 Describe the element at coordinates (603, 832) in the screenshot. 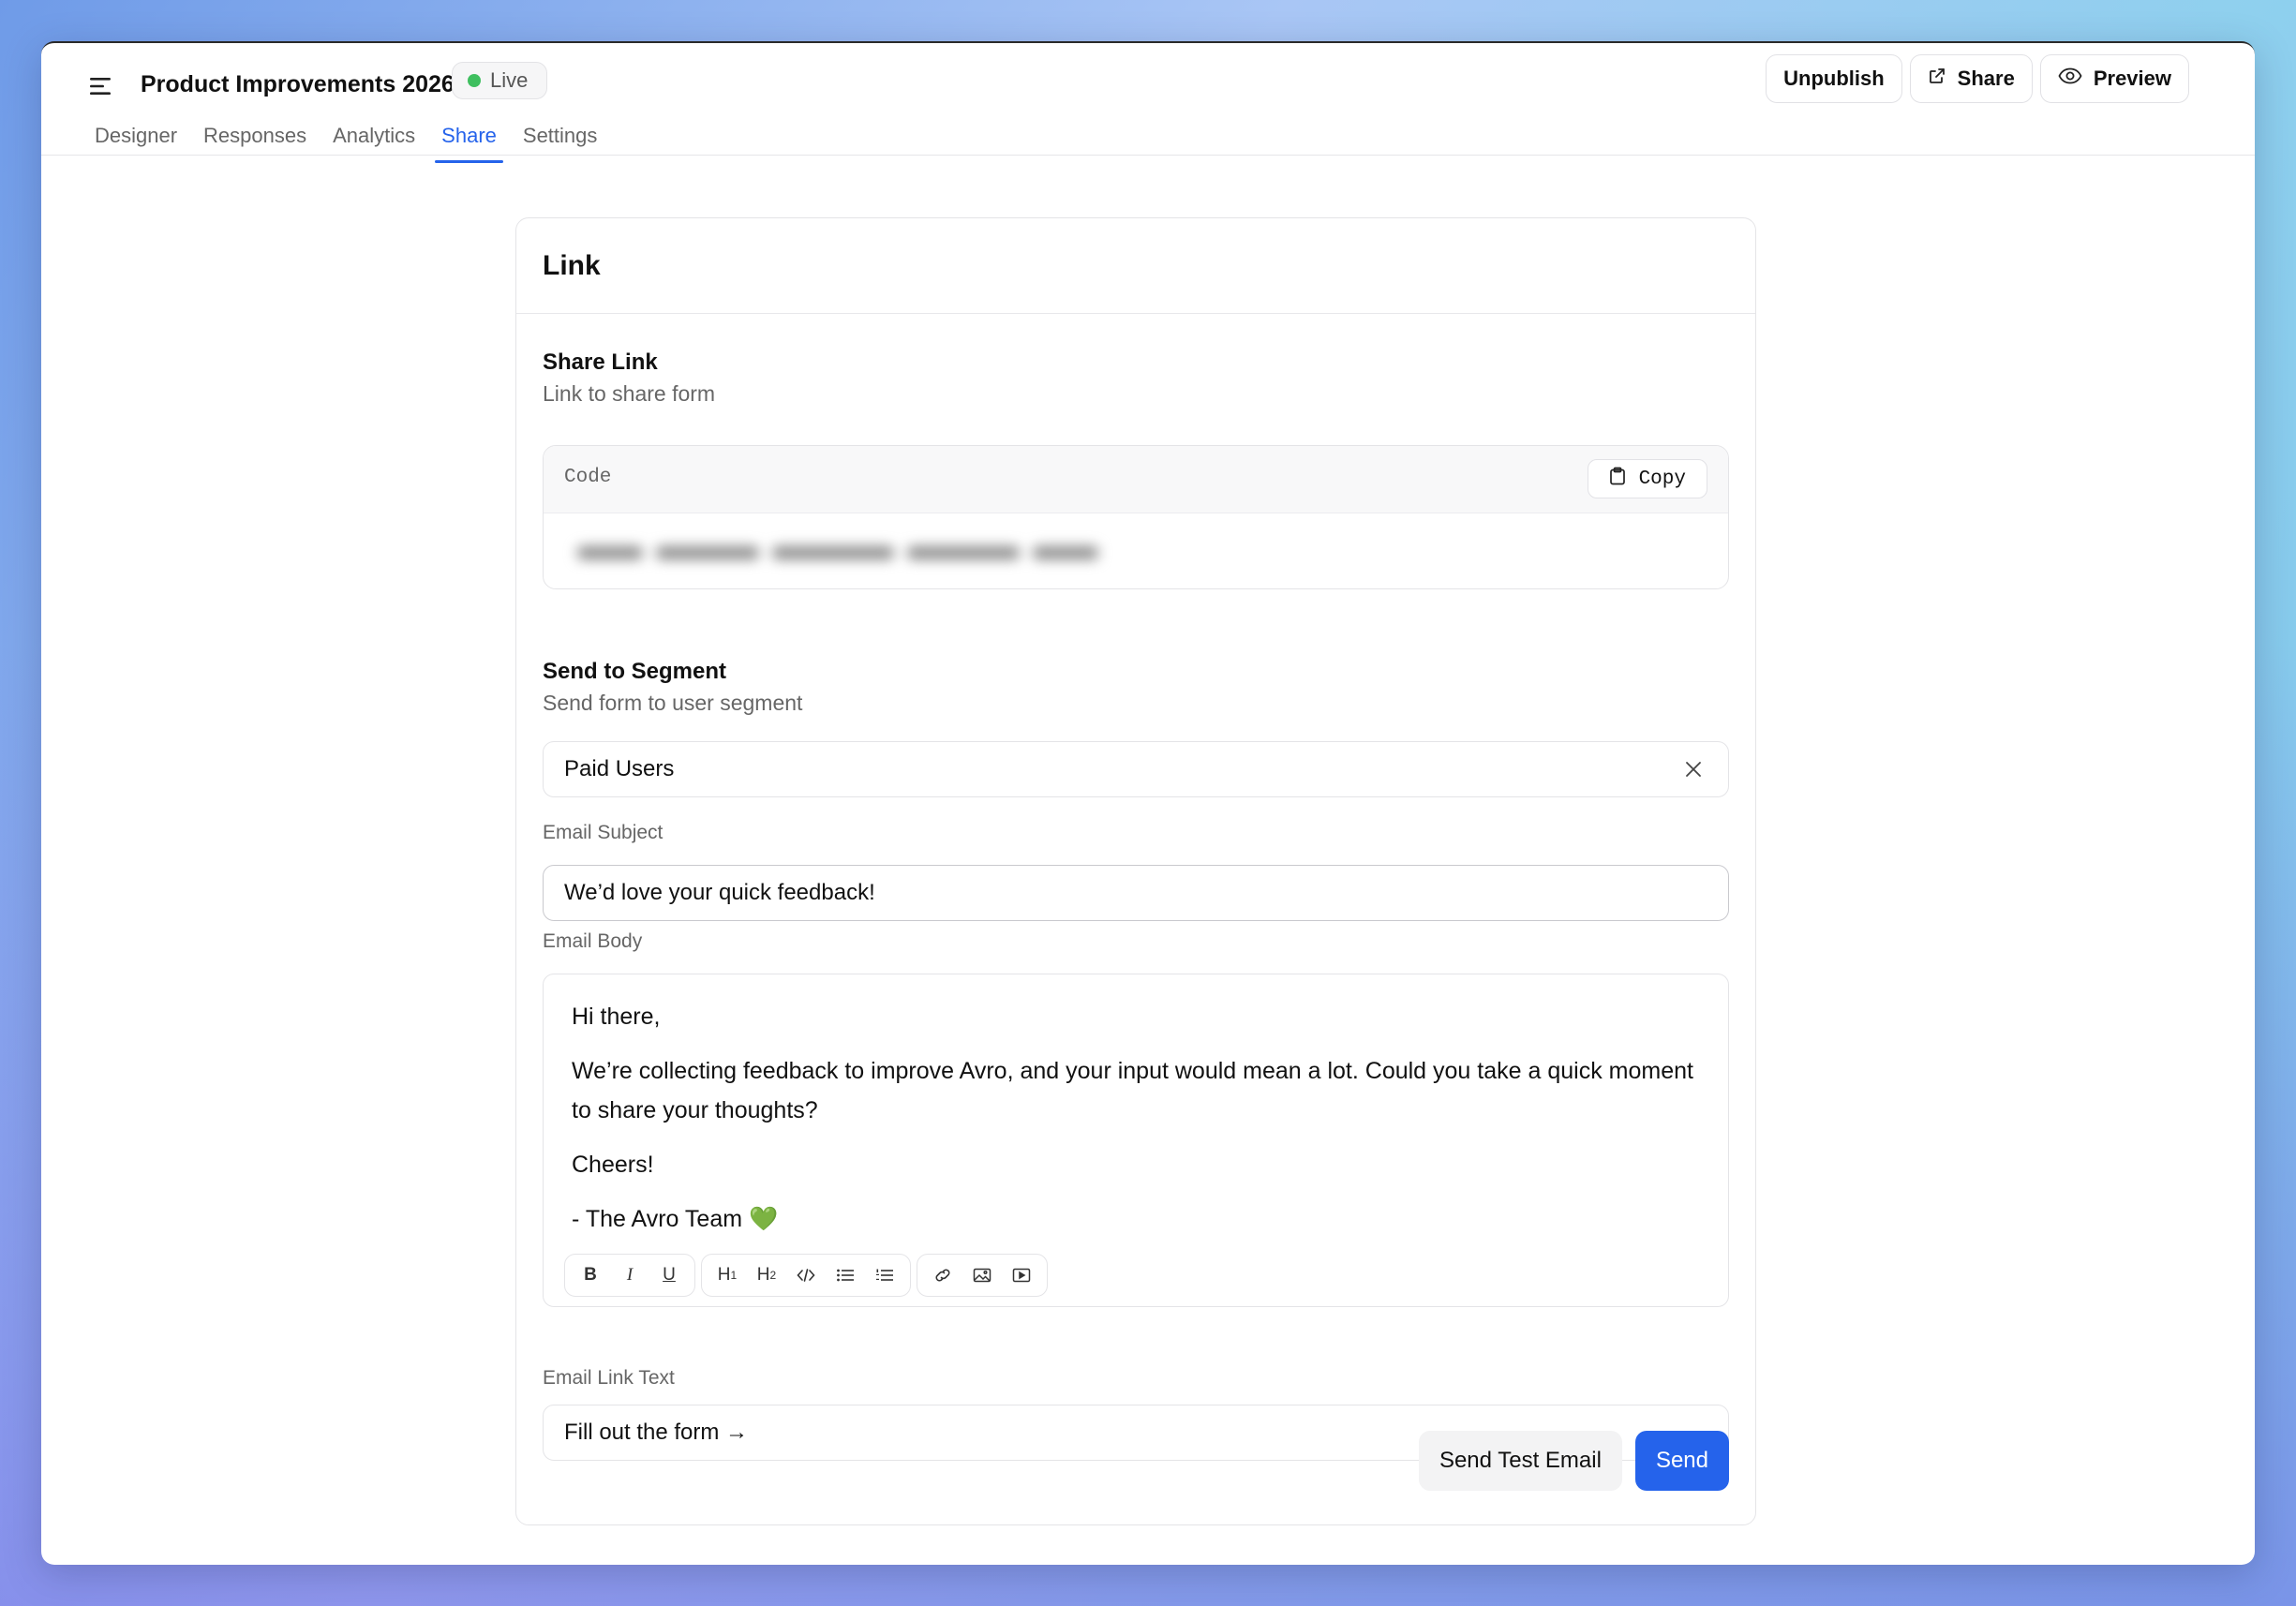

I see `email-subject-label: Email Subject` at that location.